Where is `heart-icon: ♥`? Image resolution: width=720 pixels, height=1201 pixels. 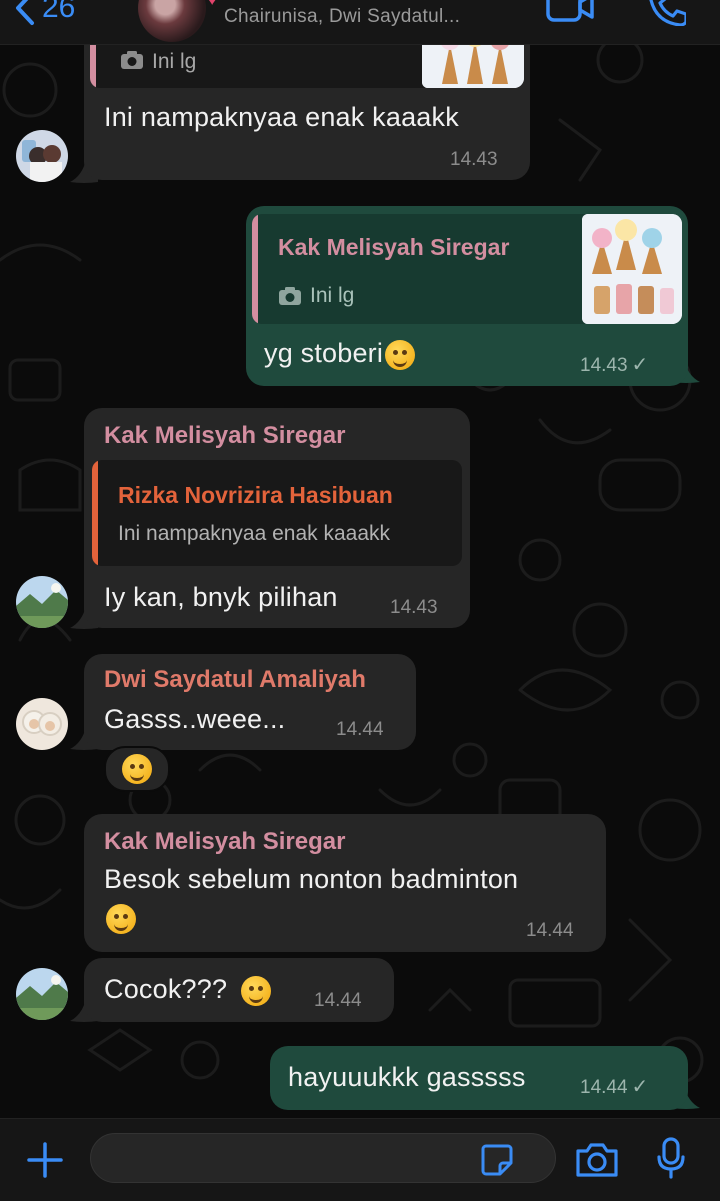
heart-icon: ♥ is located at coordinates (212, 4).